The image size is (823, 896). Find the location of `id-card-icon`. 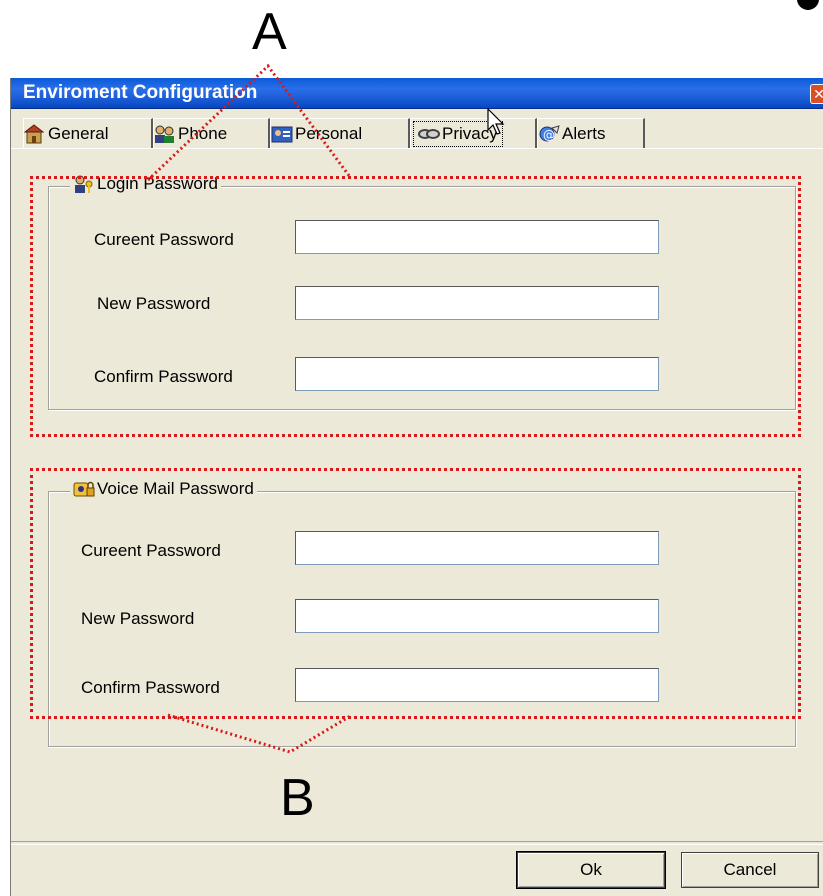

id-card-icon is located at coordinates (282, 134).